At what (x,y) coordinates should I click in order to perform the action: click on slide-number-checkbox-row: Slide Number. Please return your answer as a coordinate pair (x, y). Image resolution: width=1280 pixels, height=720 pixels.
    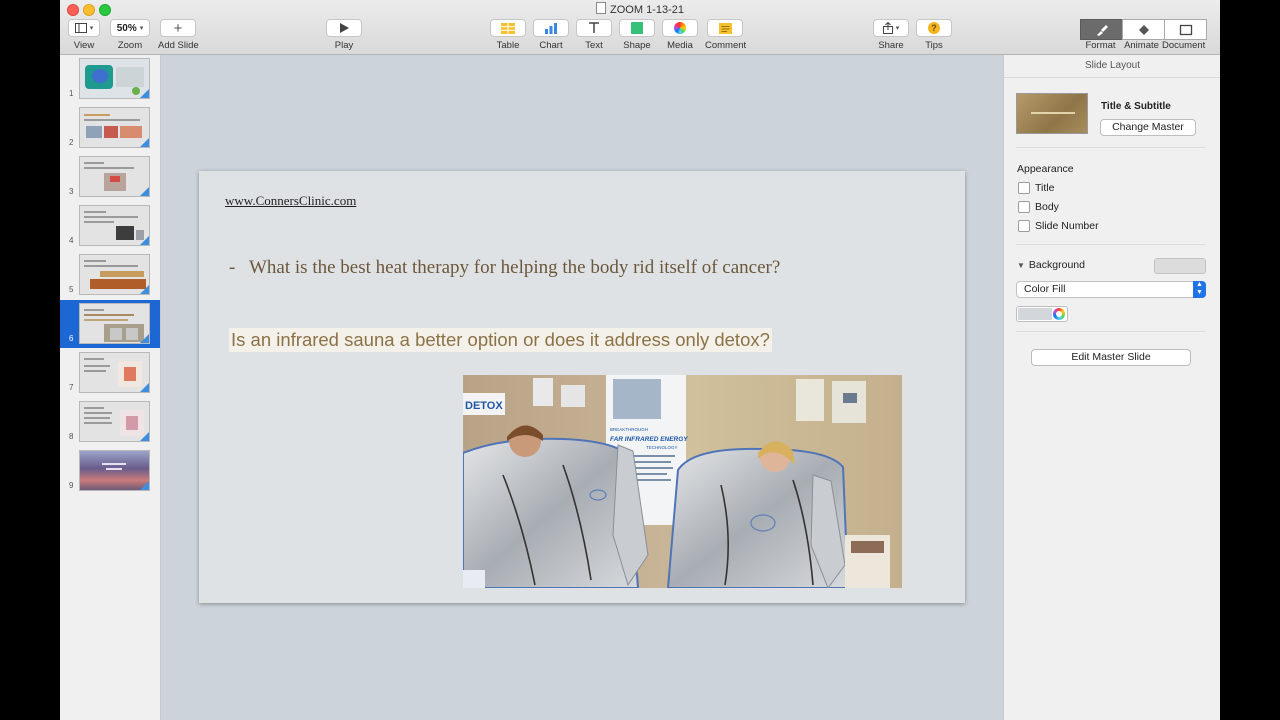
    Looking at the image, I should click on (1058, 226).